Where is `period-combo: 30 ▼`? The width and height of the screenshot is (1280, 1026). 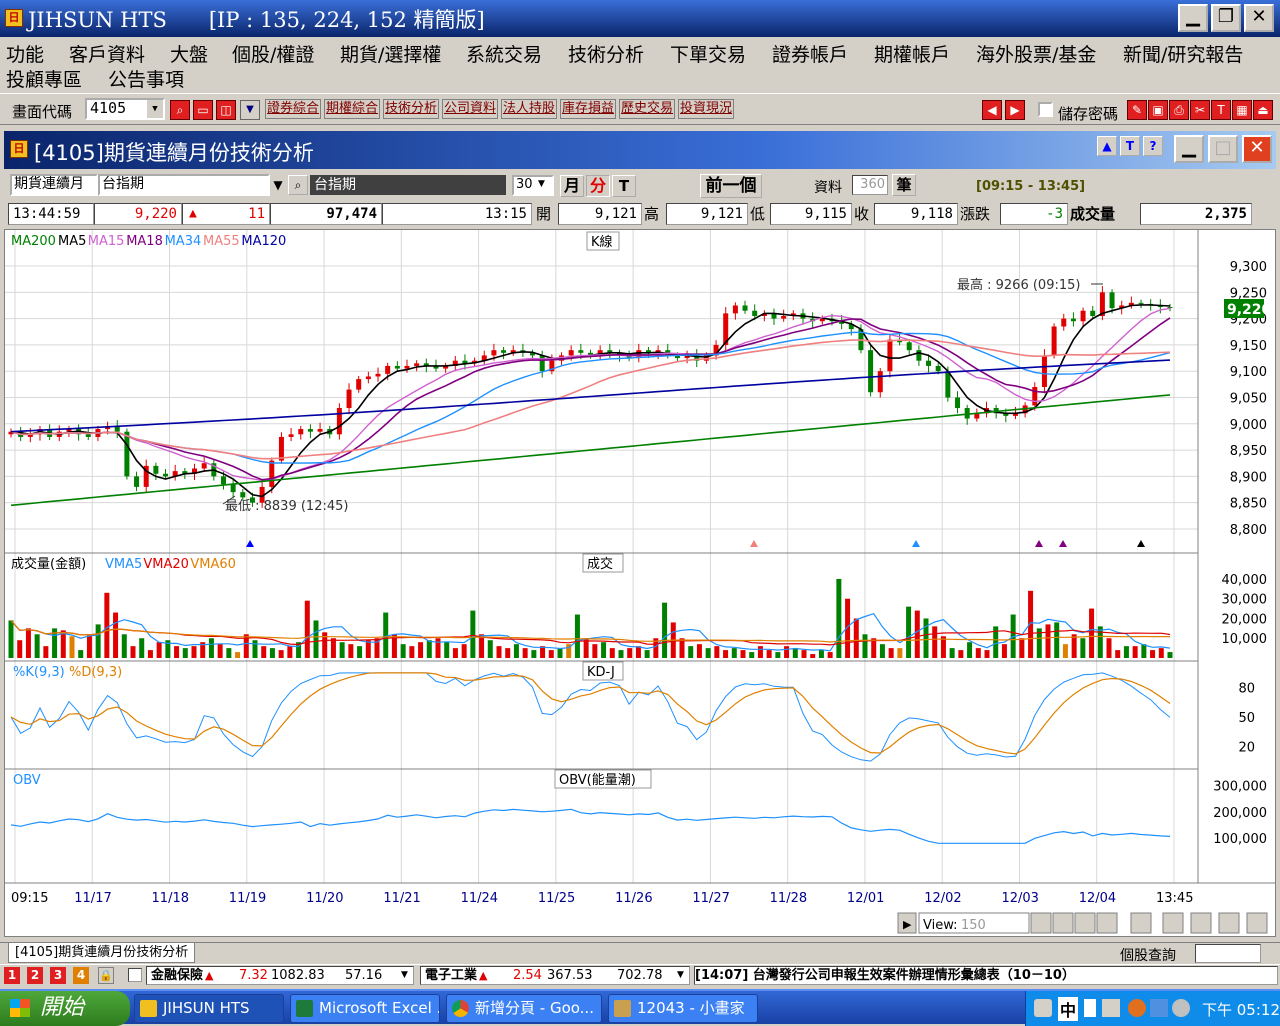
period-combo: 30 ▼ is located at coordinates (533, 185).